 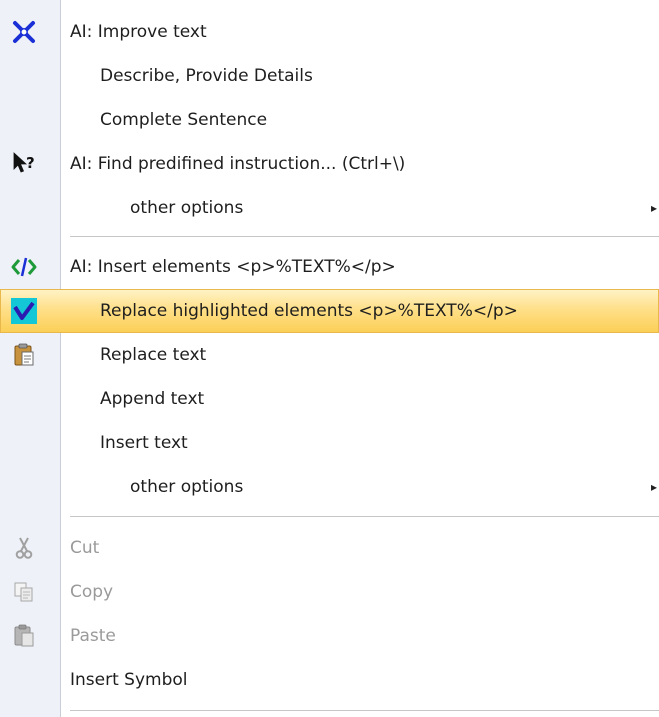 What do you see at coordinates (24, 164) in the screenshot?
I see `pointer-help-icon: ?` at bounding box center [24, 164].